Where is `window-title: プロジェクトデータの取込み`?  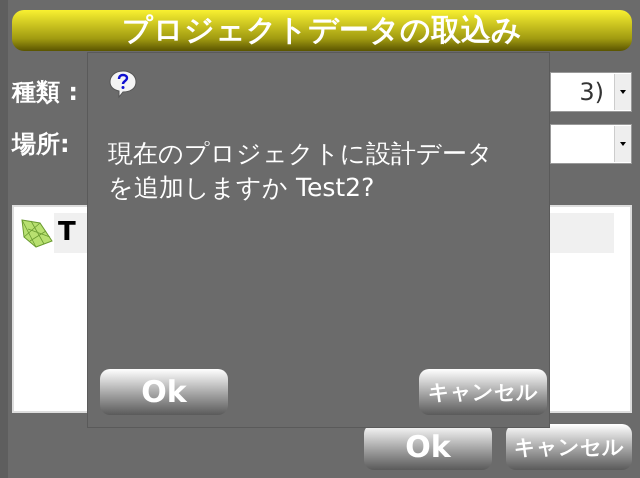 window-title: プロジェクトデータの取込み is located at coordinates (322, 30).